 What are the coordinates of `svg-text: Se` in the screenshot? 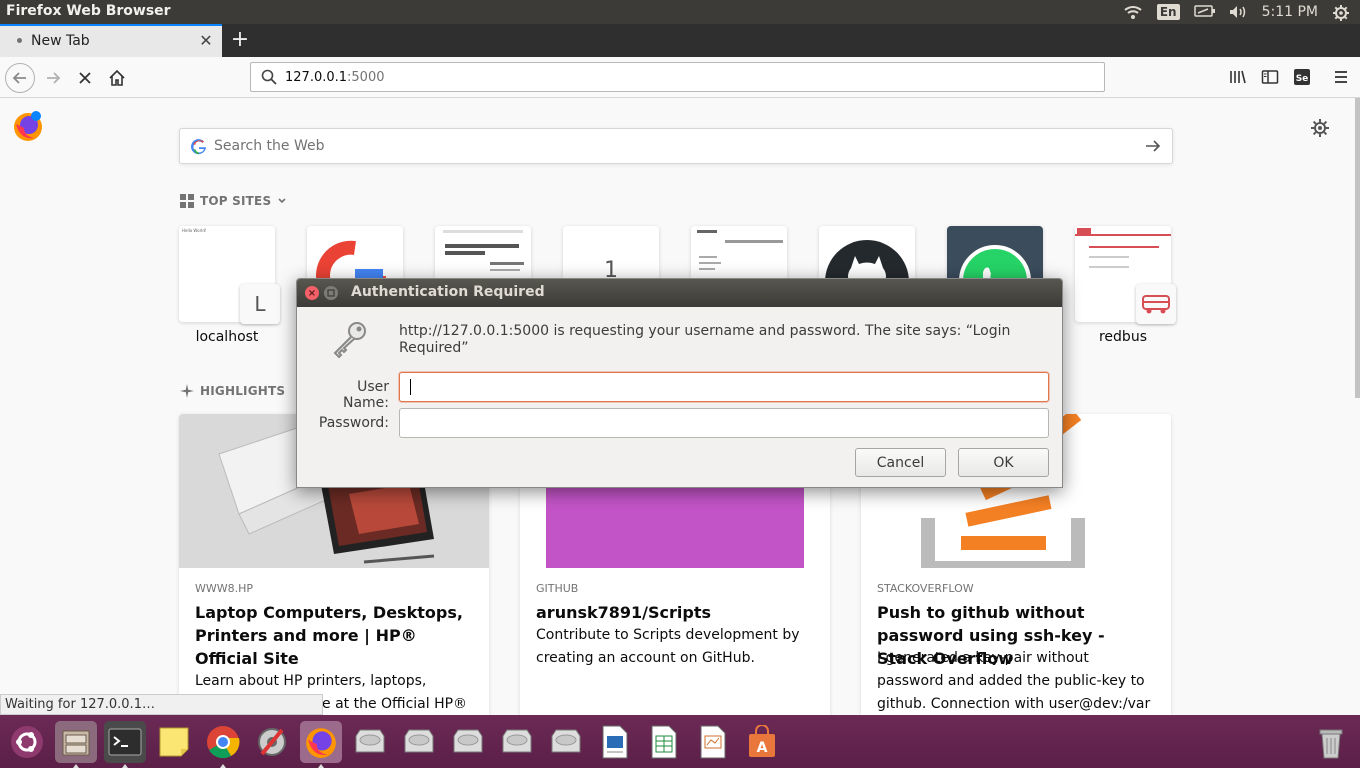 It's located at (1302, 79).